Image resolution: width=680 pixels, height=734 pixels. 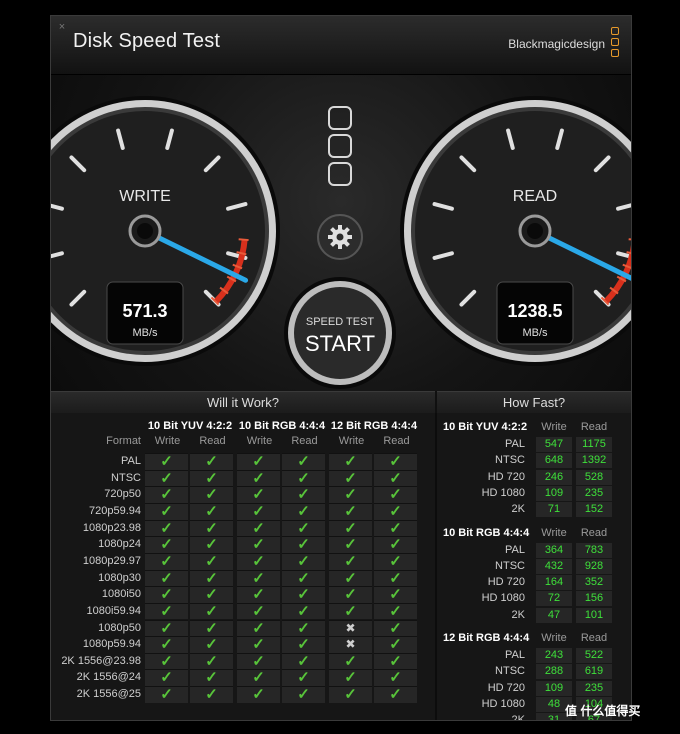 What do you see at coordinates (594, 598) in the screenshot?
I see `read-fps-value: 156` at bounding box center [594, 598].